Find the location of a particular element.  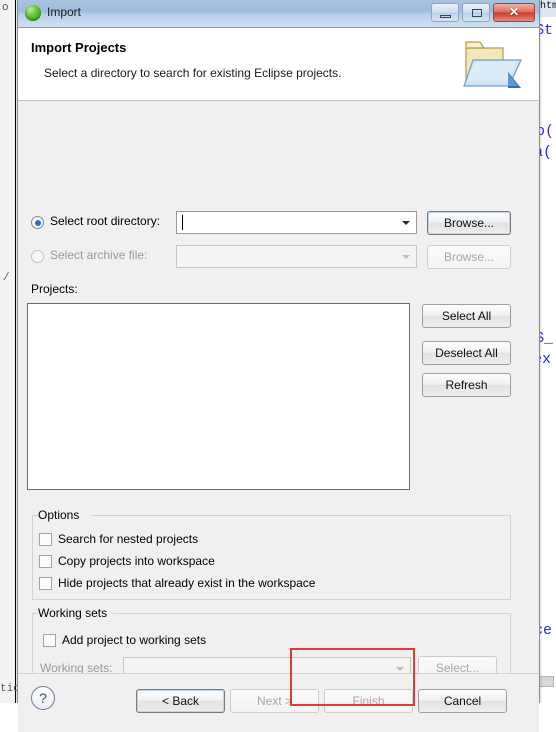

background-left-text-0: o is located at coordinates (5, 8).